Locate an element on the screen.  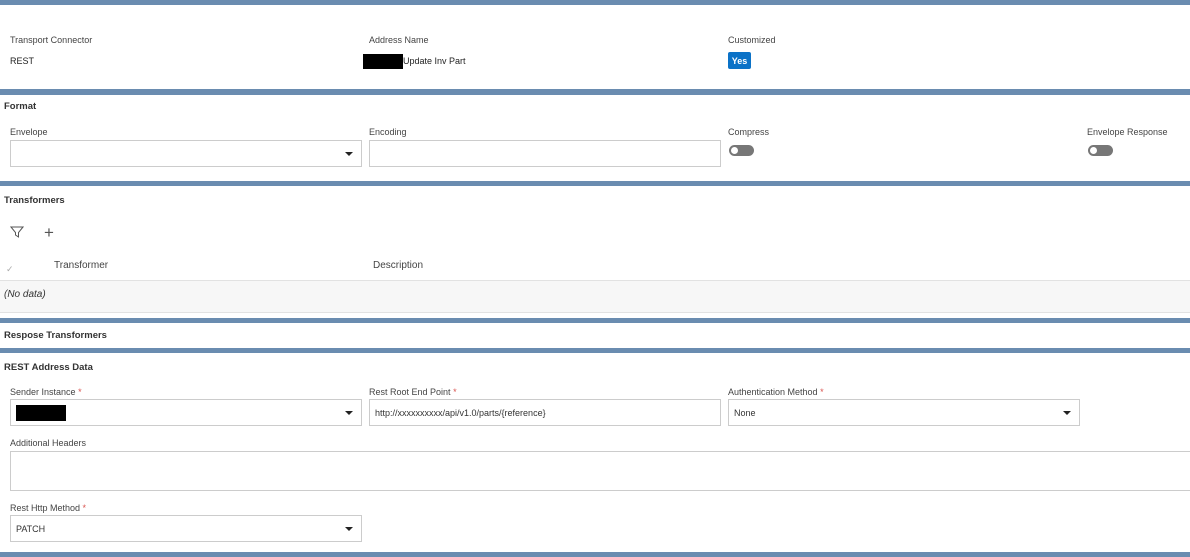
transport-connector-label: Transport Connector is located at coordinates (51, 40).